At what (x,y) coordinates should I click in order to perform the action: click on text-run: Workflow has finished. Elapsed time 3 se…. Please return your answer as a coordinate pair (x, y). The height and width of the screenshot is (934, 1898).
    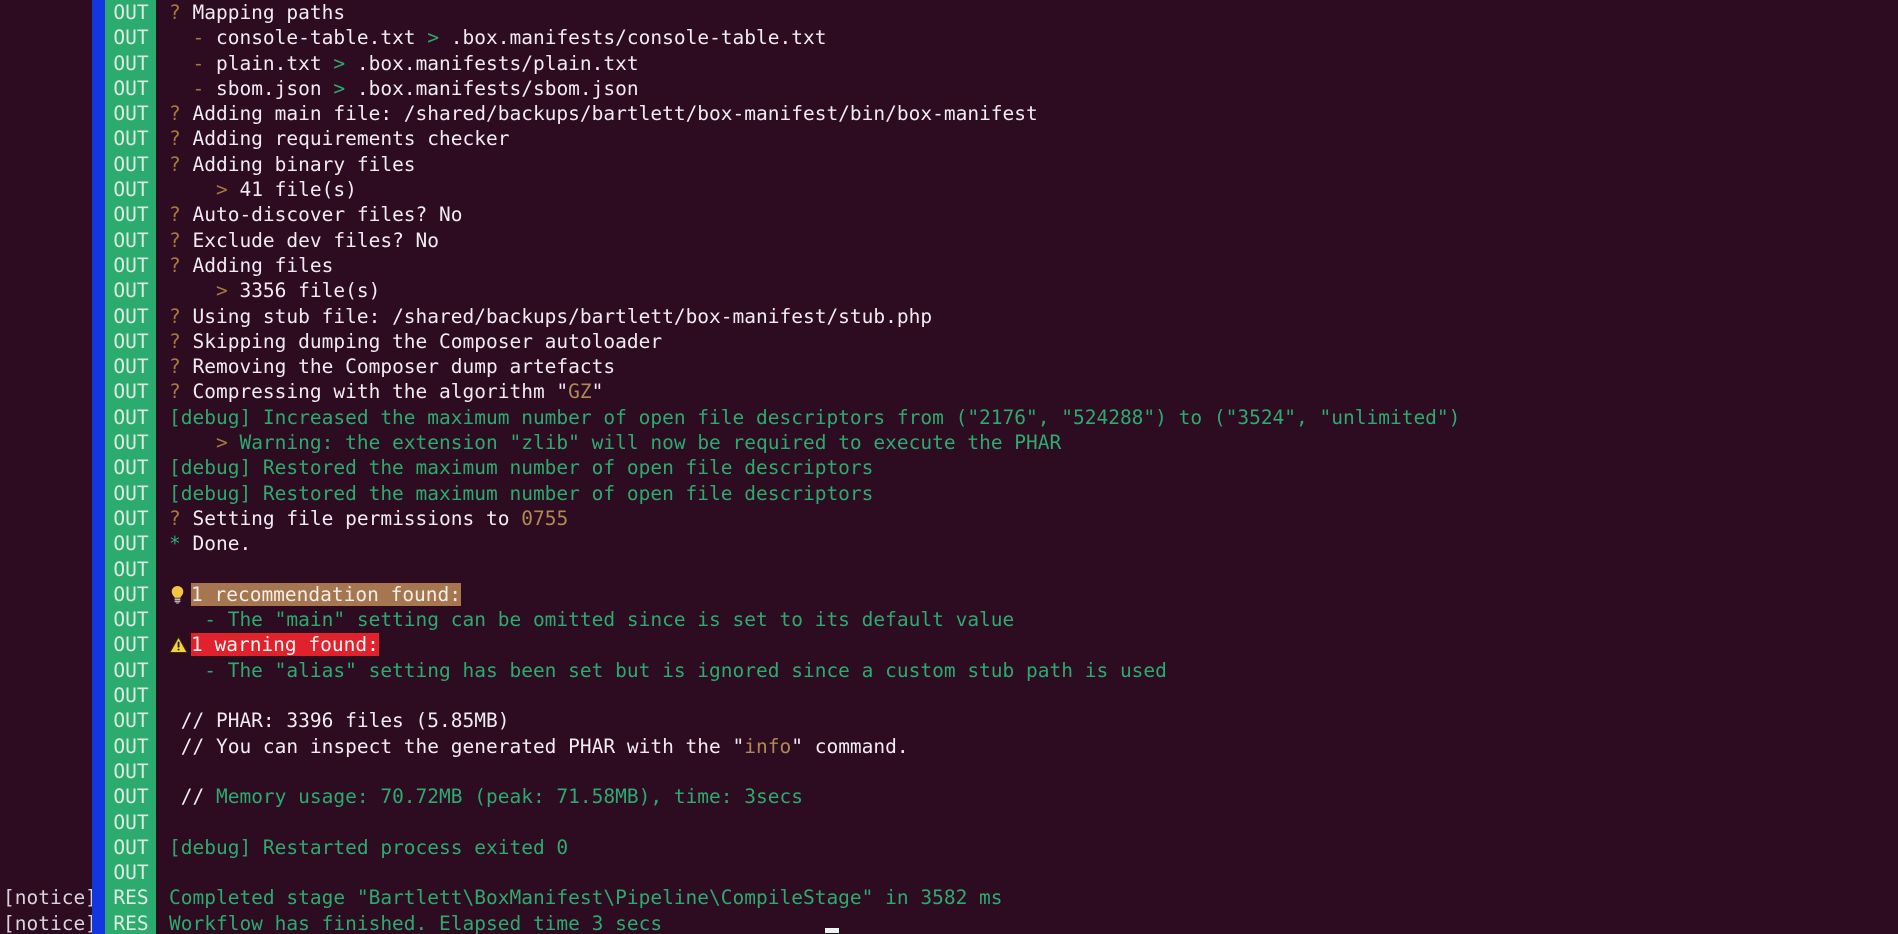
    Looking at the image, I should click on (416, 922).